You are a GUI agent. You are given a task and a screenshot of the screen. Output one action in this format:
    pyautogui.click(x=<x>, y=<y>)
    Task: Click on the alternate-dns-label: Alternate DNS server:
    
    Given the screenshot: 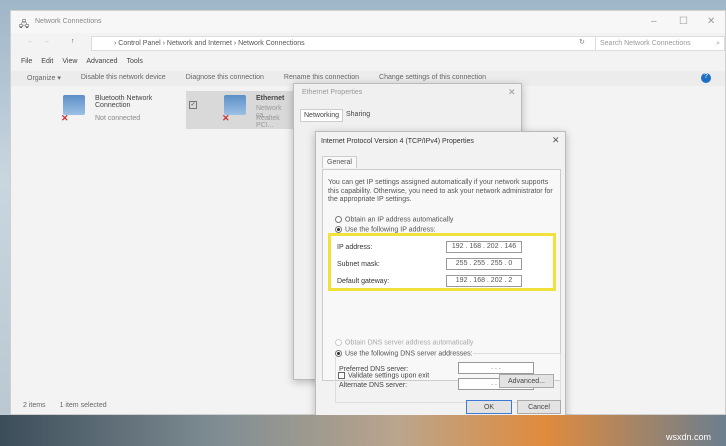 What is the action you would take?
    pyautogui.click(x=373, y=385)
    